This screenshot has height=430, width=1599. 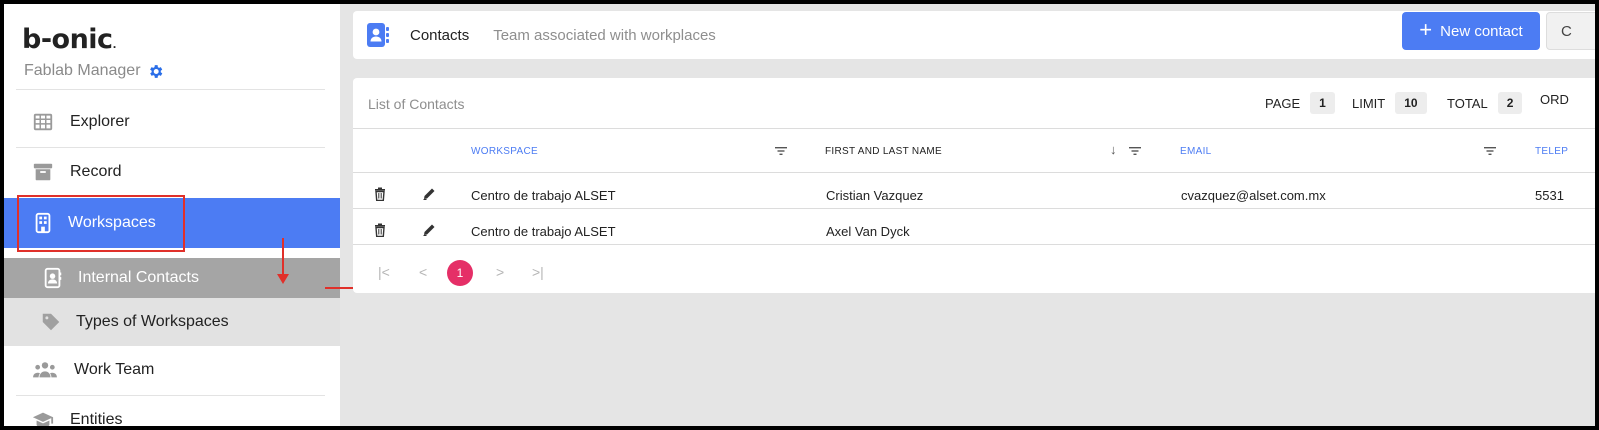 I want to click on annotation-arrow, so click(x=283, y=258).